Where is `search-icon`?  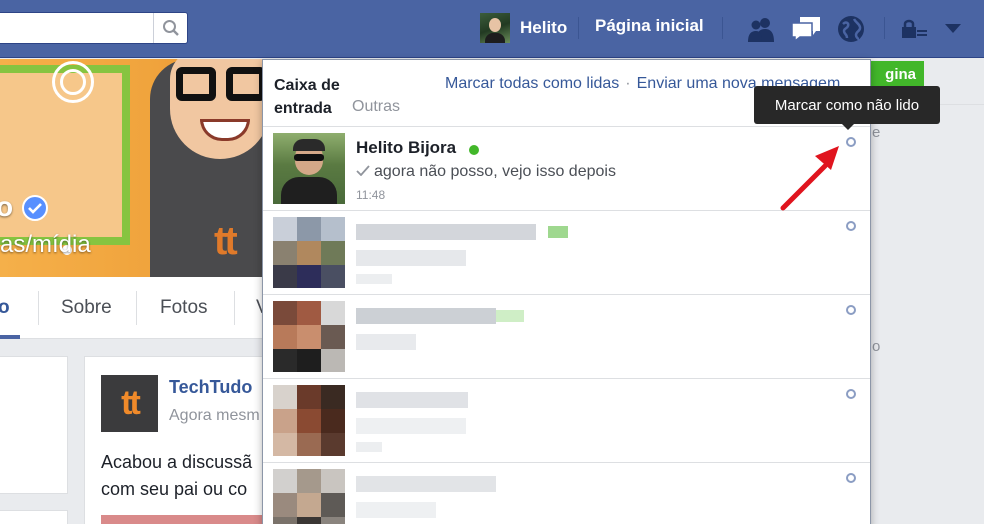
search-icon is located at coordinates (170, 28).